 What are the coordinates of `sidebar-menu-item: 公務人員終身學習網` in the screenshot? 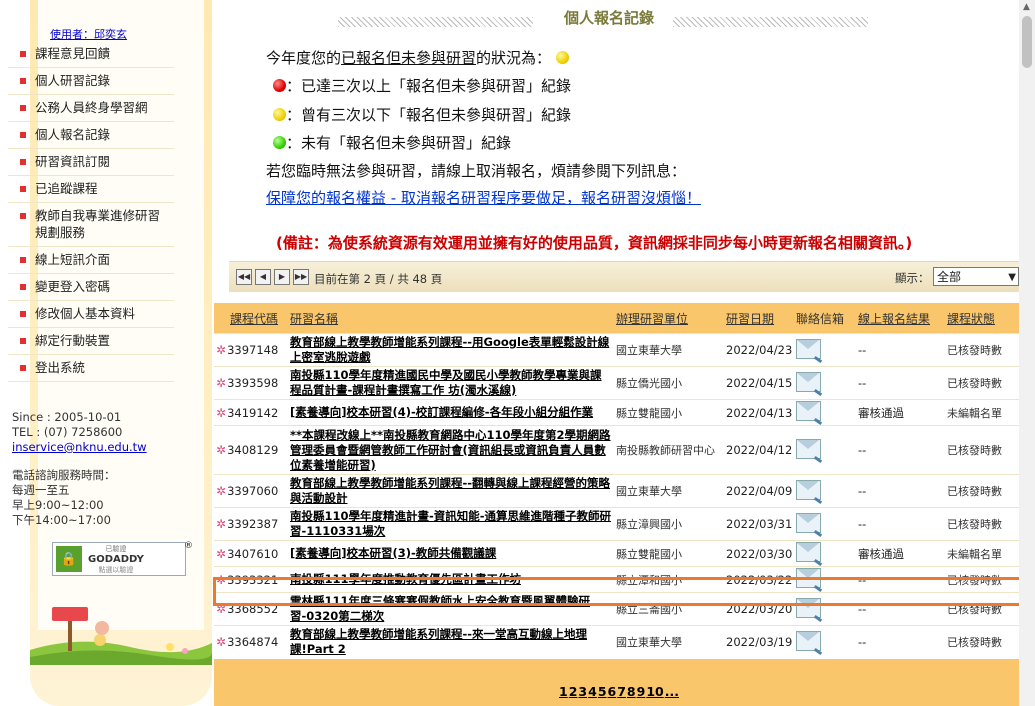 It's located at (91, 108).